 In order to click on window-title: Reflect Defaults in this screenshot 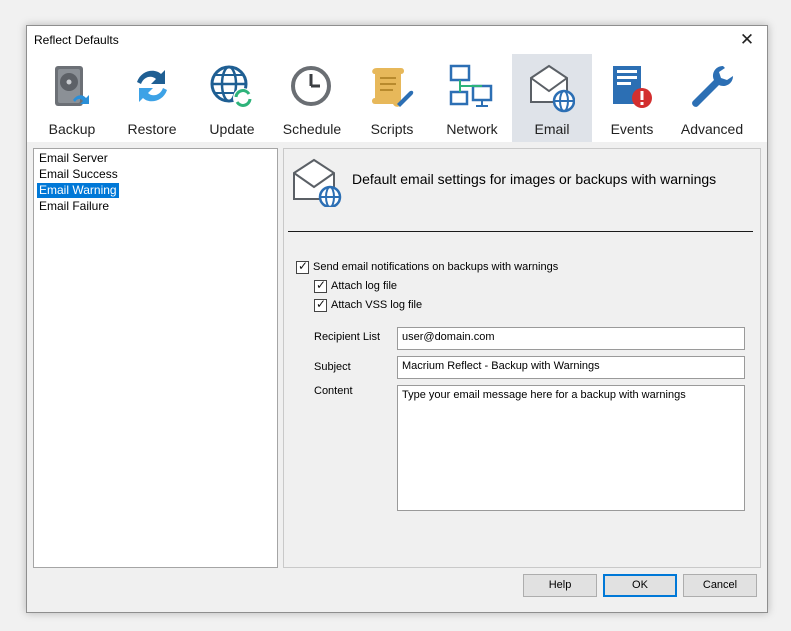, I will do `click(76, 40)`.